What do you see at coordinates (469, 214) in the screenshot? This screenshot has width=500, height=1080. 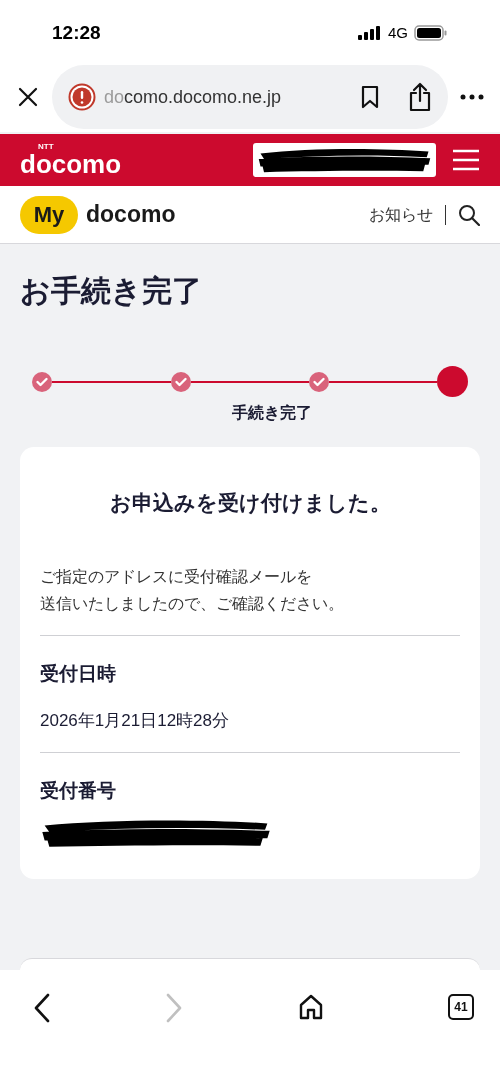 I see `search-icon` at bounding box center [469, 214].